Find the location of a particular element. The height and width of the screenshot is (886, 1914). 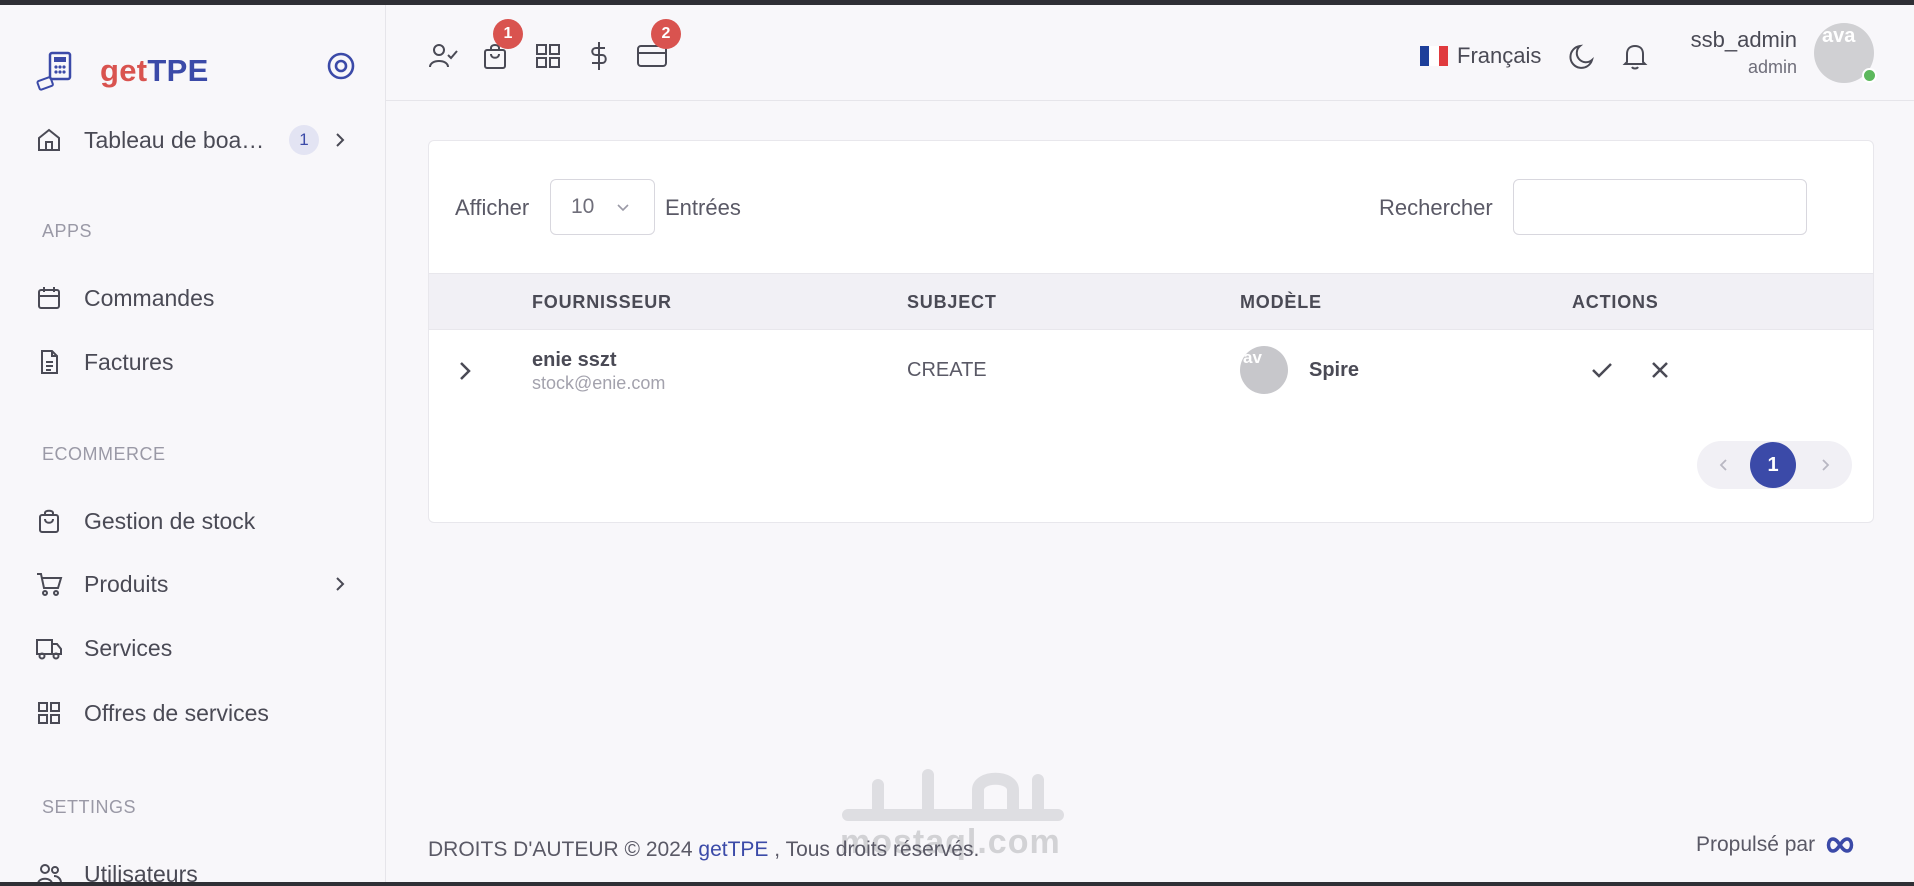

file-icon is located at coordinates (49, 362).